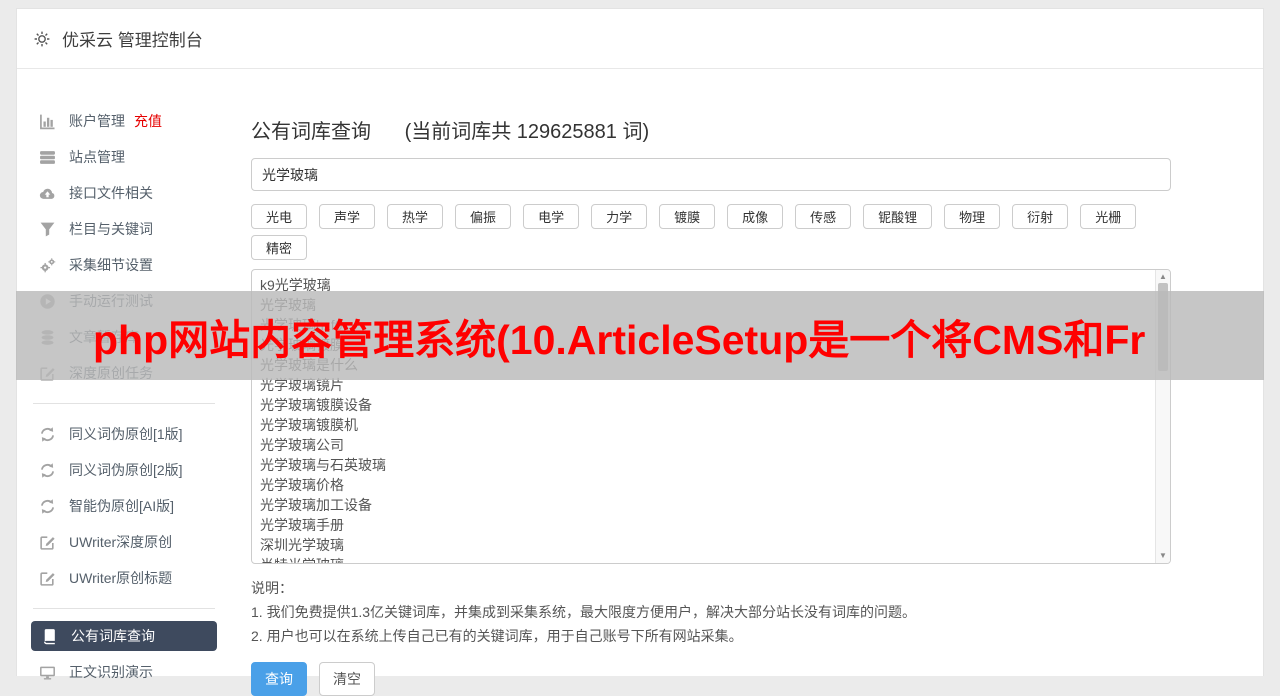 This screenshot has width=1280, height=696. I want to click on tag-button-row: 光电 声学 热学 偏振 电学 力学 镀膜 成像 传感 铌酸锂 物理 衍射 光栅精密, so click(711, 232).